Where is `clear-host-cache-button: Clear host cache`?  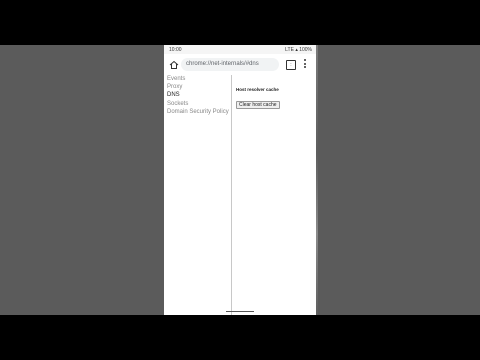
clear-host-cache-button: Clear host cache is located at coordinates (258, 105).